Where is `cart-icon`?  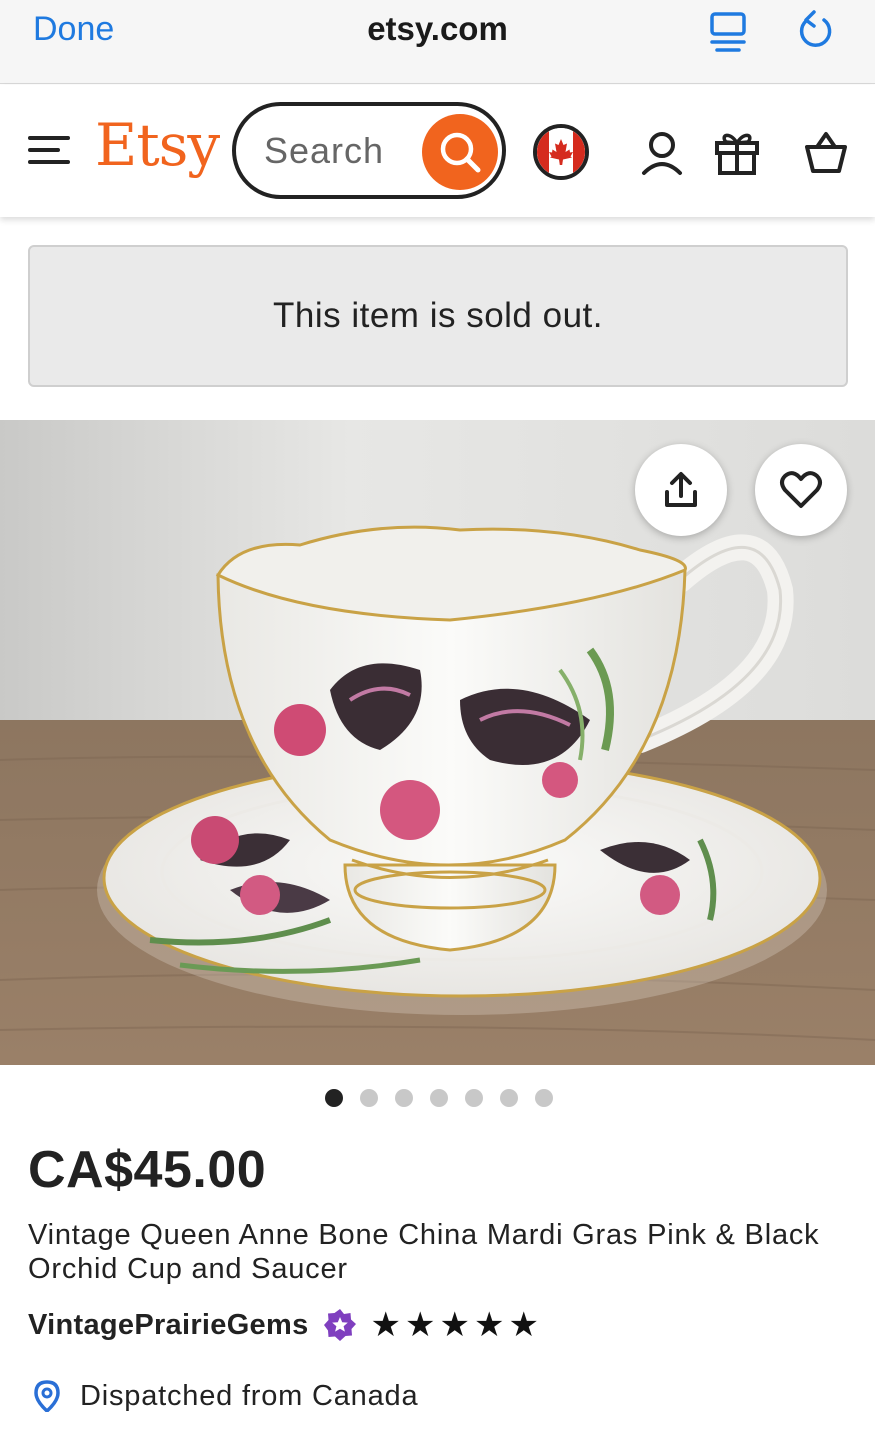
cart-icon is located at coordinates (826, 152).